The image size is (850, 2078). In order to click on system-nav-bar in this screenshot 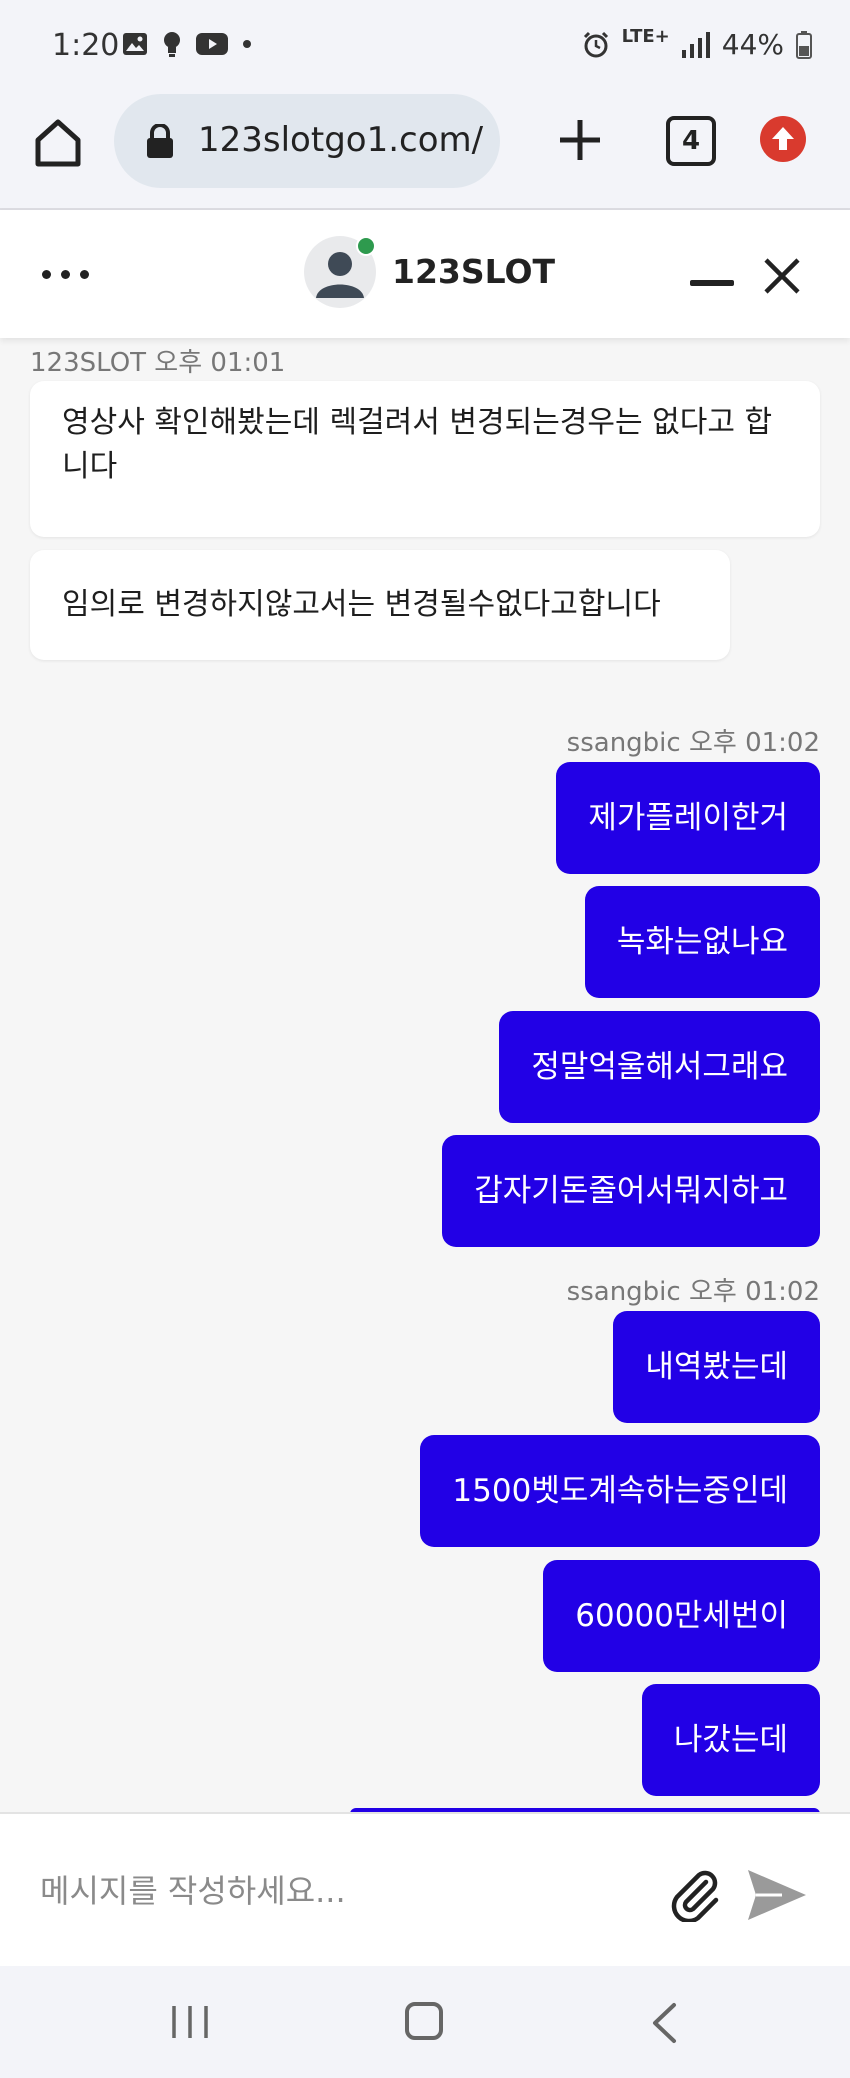, I will do `click(425, 2022)`.